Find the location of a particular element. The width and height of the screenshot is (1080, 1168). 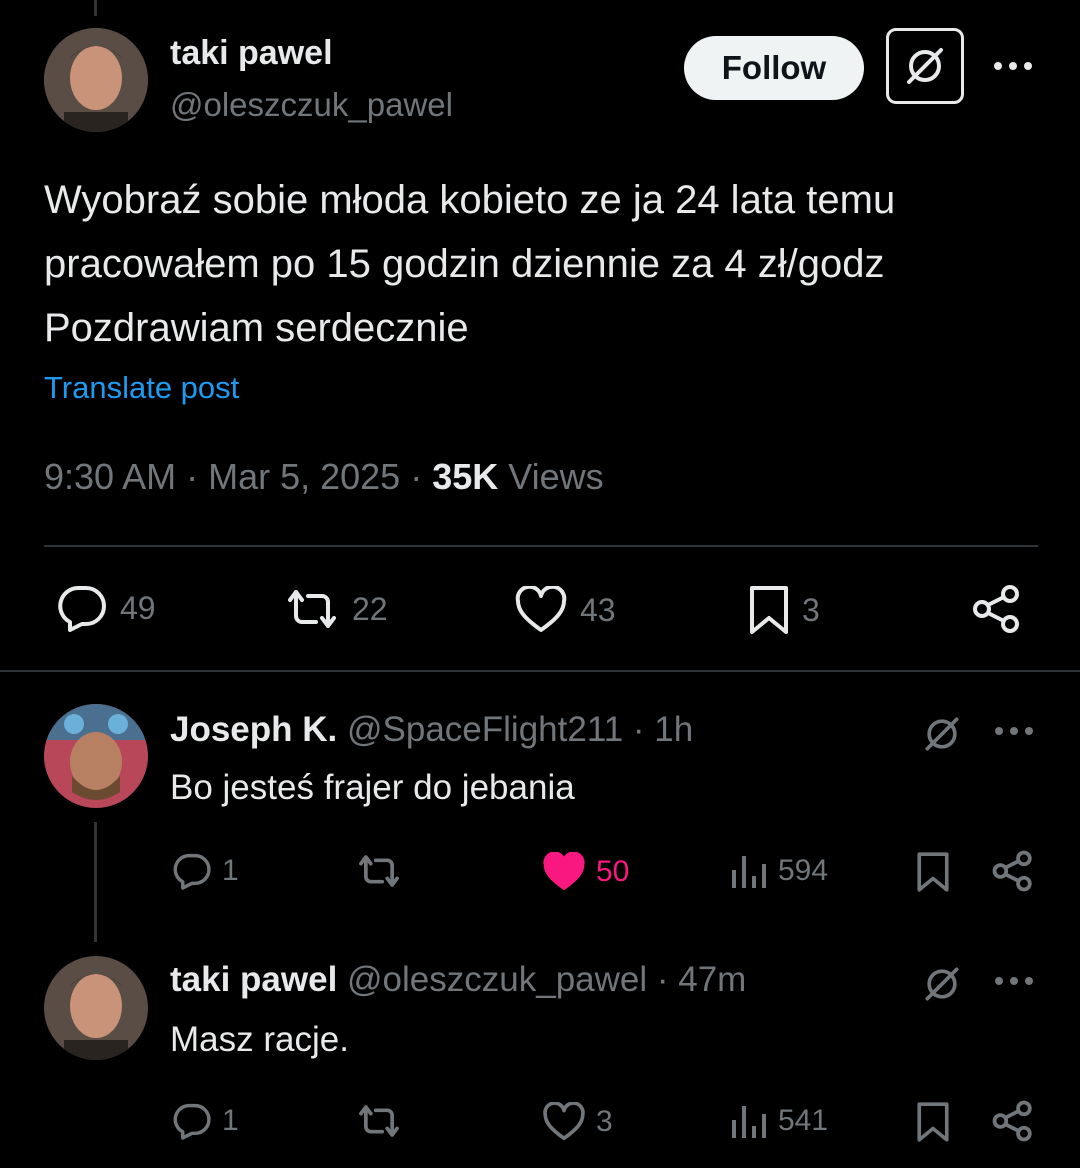

views-count: 541 is located at coordinates (803, 1120).